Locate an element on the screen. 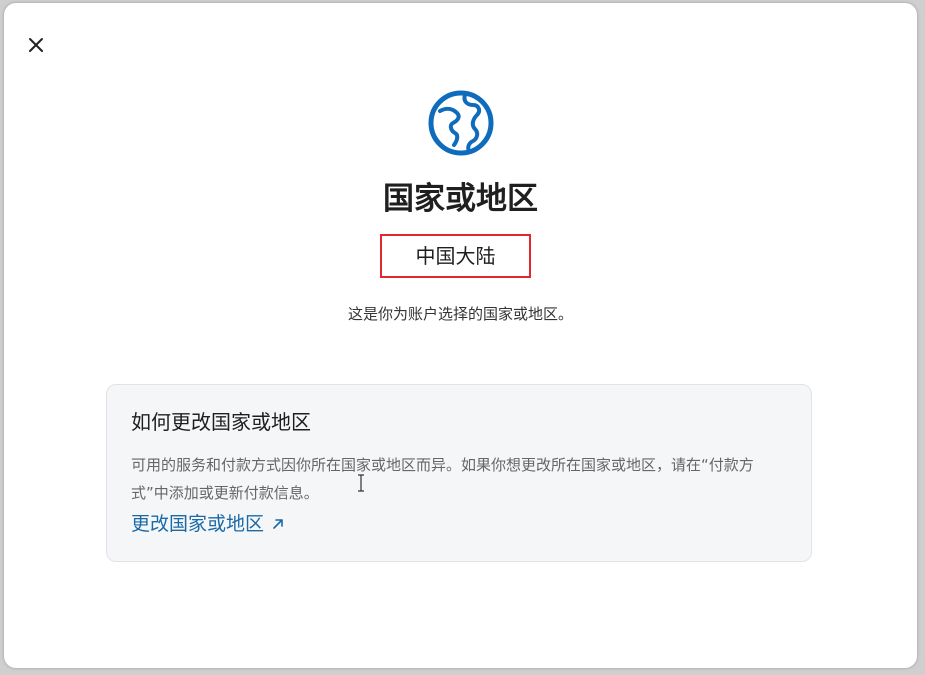 This screenshot has width=925, height=675. close-button is located at coordinates (36, 45).